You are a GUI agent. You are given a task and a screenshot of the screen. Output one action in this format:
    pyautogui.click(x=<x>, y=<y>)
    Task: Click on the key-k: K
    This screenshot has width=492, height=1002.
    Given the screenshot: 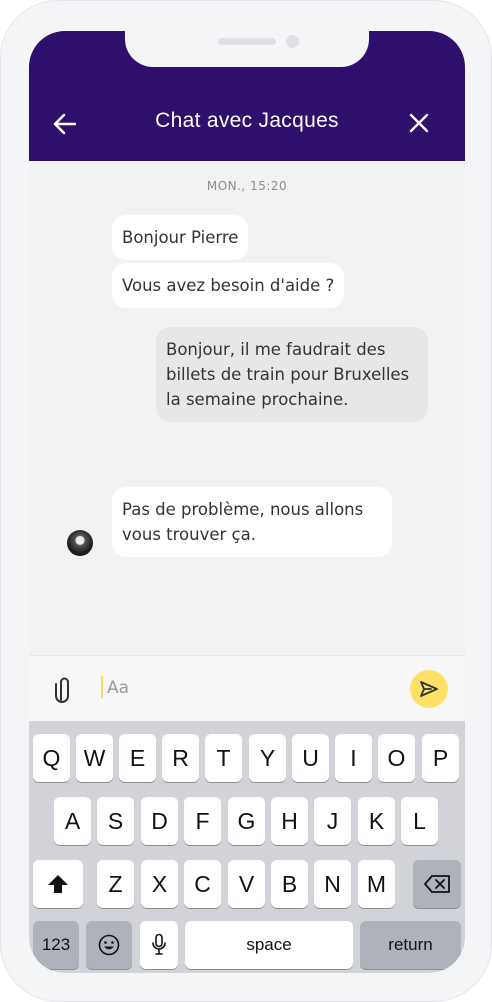 What is the action you would take?
    pyautogui.click(x=376, y=821)
    